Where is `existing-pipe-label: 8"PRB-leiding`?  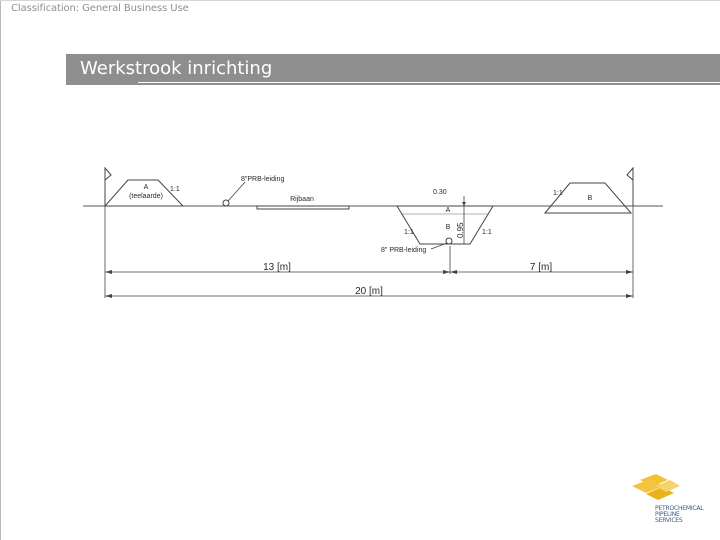
existing-pipe-label: 8"PRB-leiding is located at coordinates (262, 179).